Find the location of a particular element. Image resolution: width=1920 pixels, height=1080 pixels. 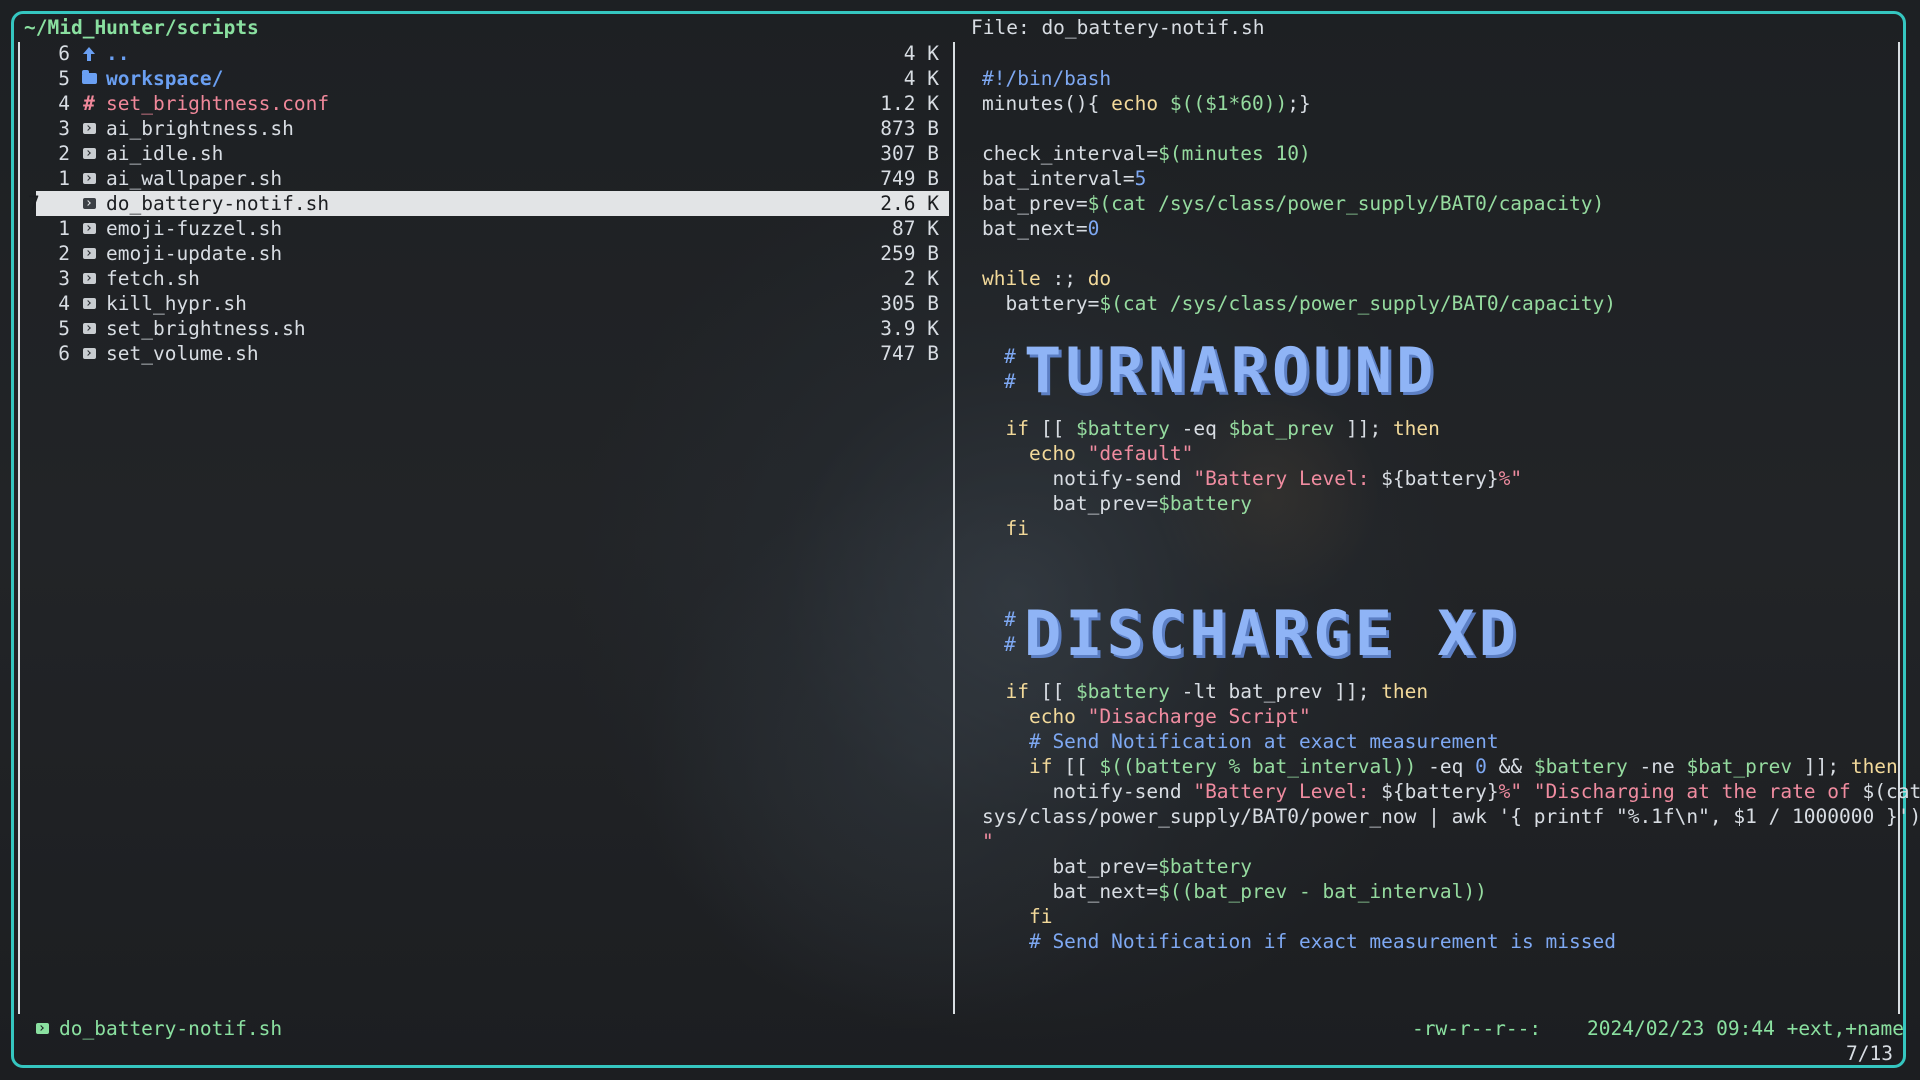

code-line: fi is located at coordinates (1434, 528).